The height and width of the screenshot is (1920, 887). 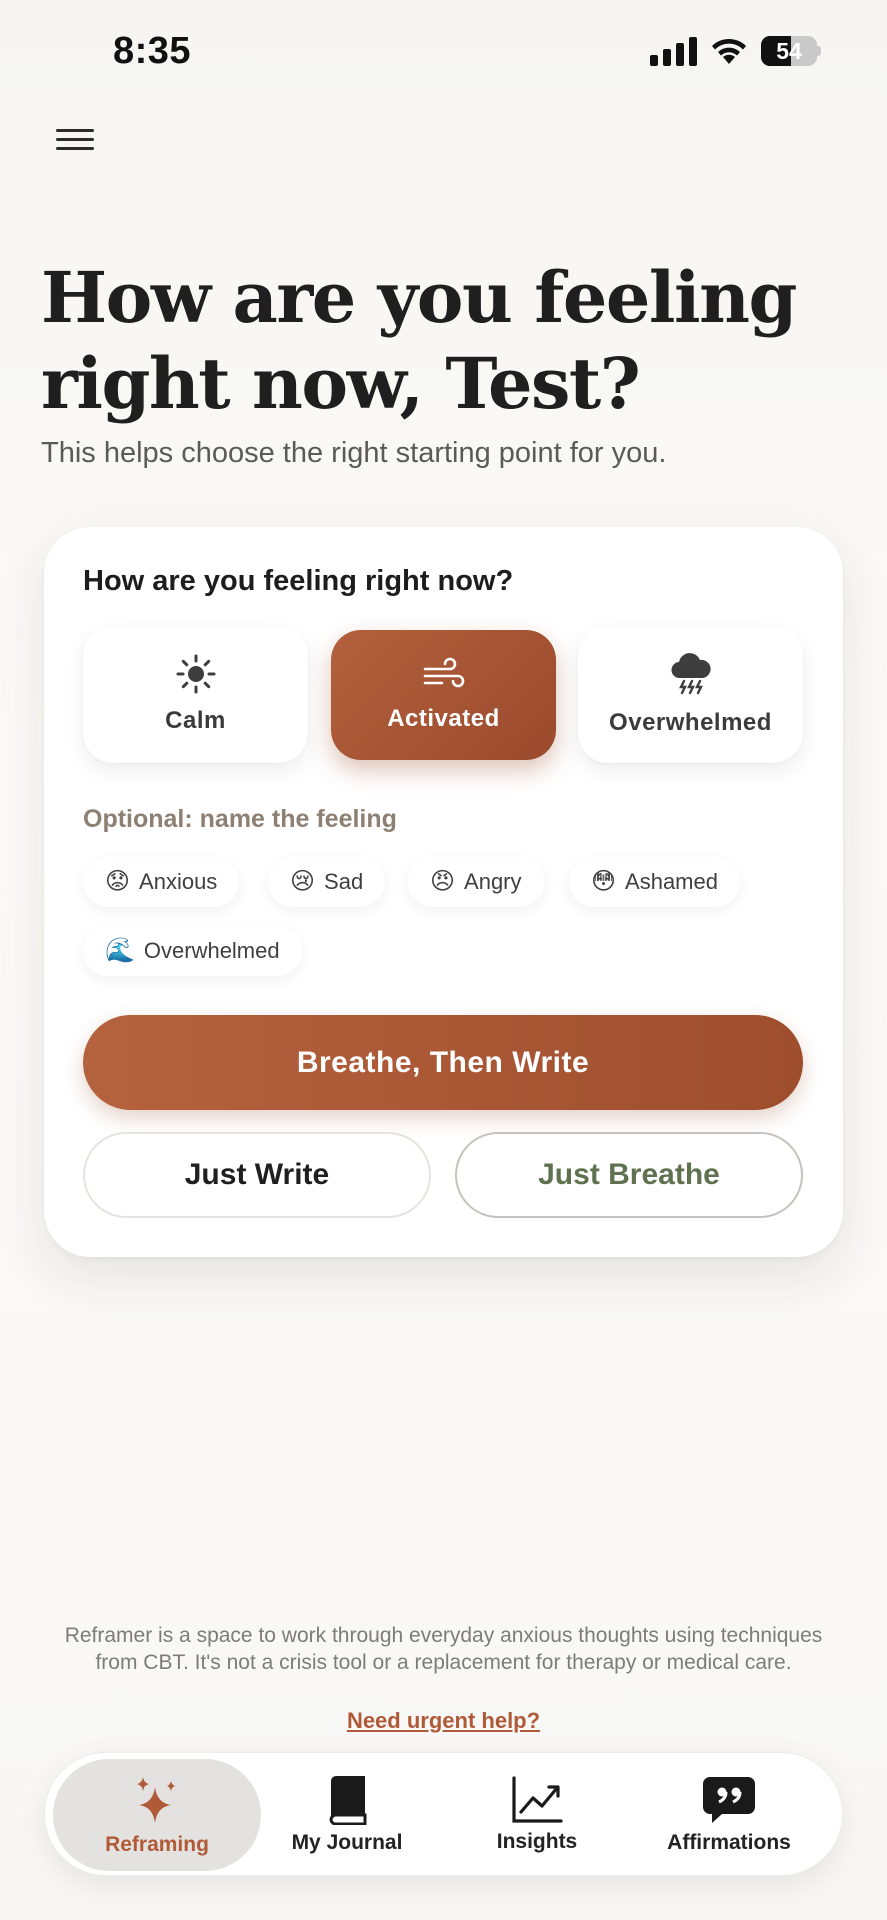 What do you see at coordinates (673, 51) in the screenshot?
I see `signal-icon` at bounding box center [673, 51].